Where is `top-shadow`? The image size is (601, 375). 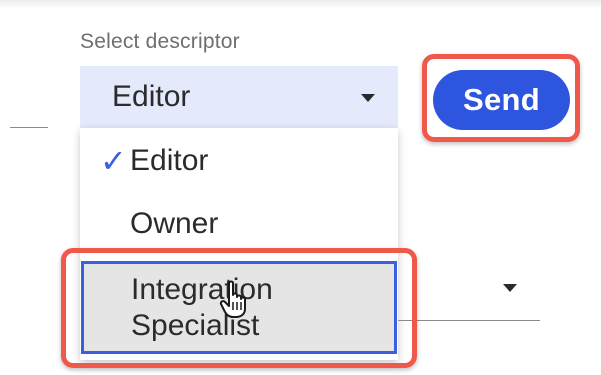
top-shadow is located at coordinates (300, 4).